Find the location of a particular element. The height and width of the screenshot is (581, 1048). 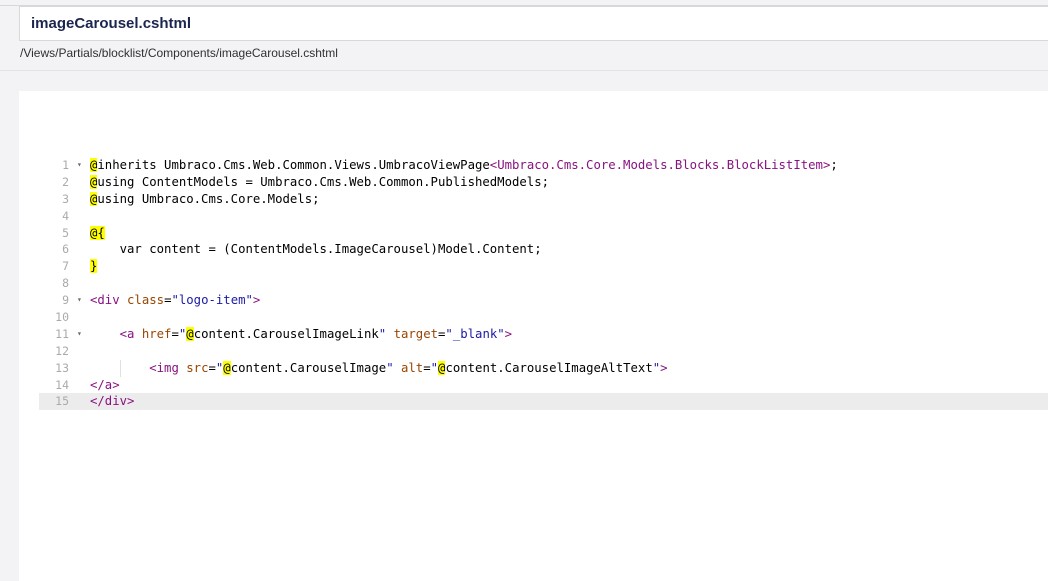

line-number: 4 is located at coordinates (65, 215).